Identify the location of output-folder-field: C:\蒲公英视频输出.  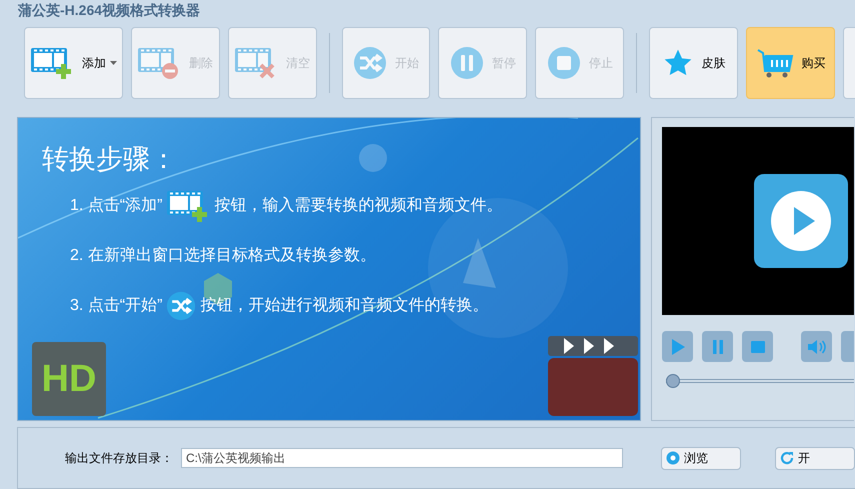
(402, 458).